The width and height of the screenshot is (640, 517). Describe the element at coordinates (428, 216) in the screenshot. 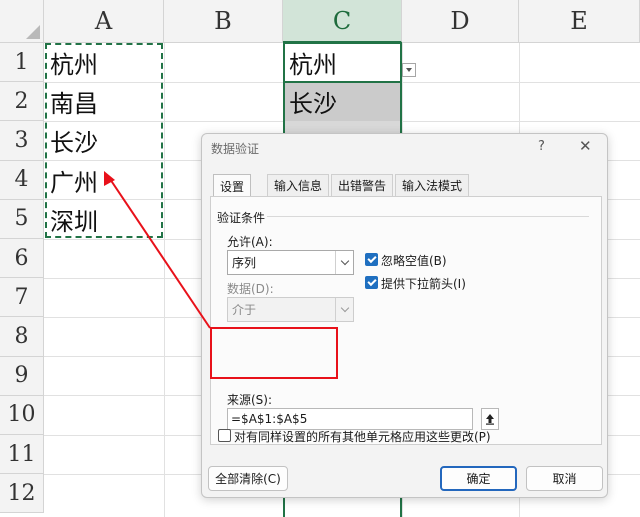

I see `group-divider` at that location.